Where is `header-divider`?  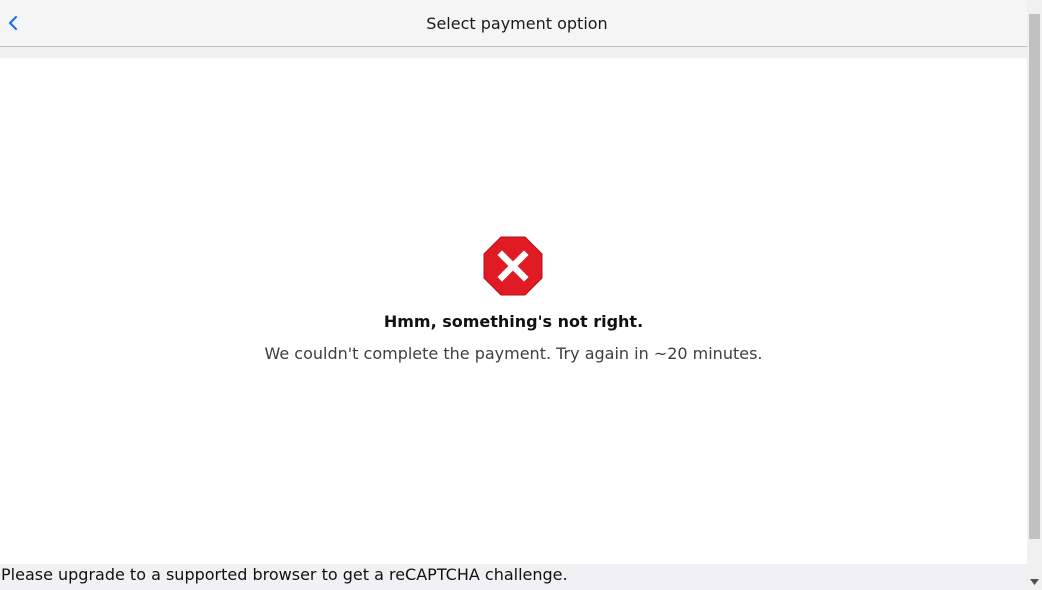
header-divider is located at coordinates (513, 52).